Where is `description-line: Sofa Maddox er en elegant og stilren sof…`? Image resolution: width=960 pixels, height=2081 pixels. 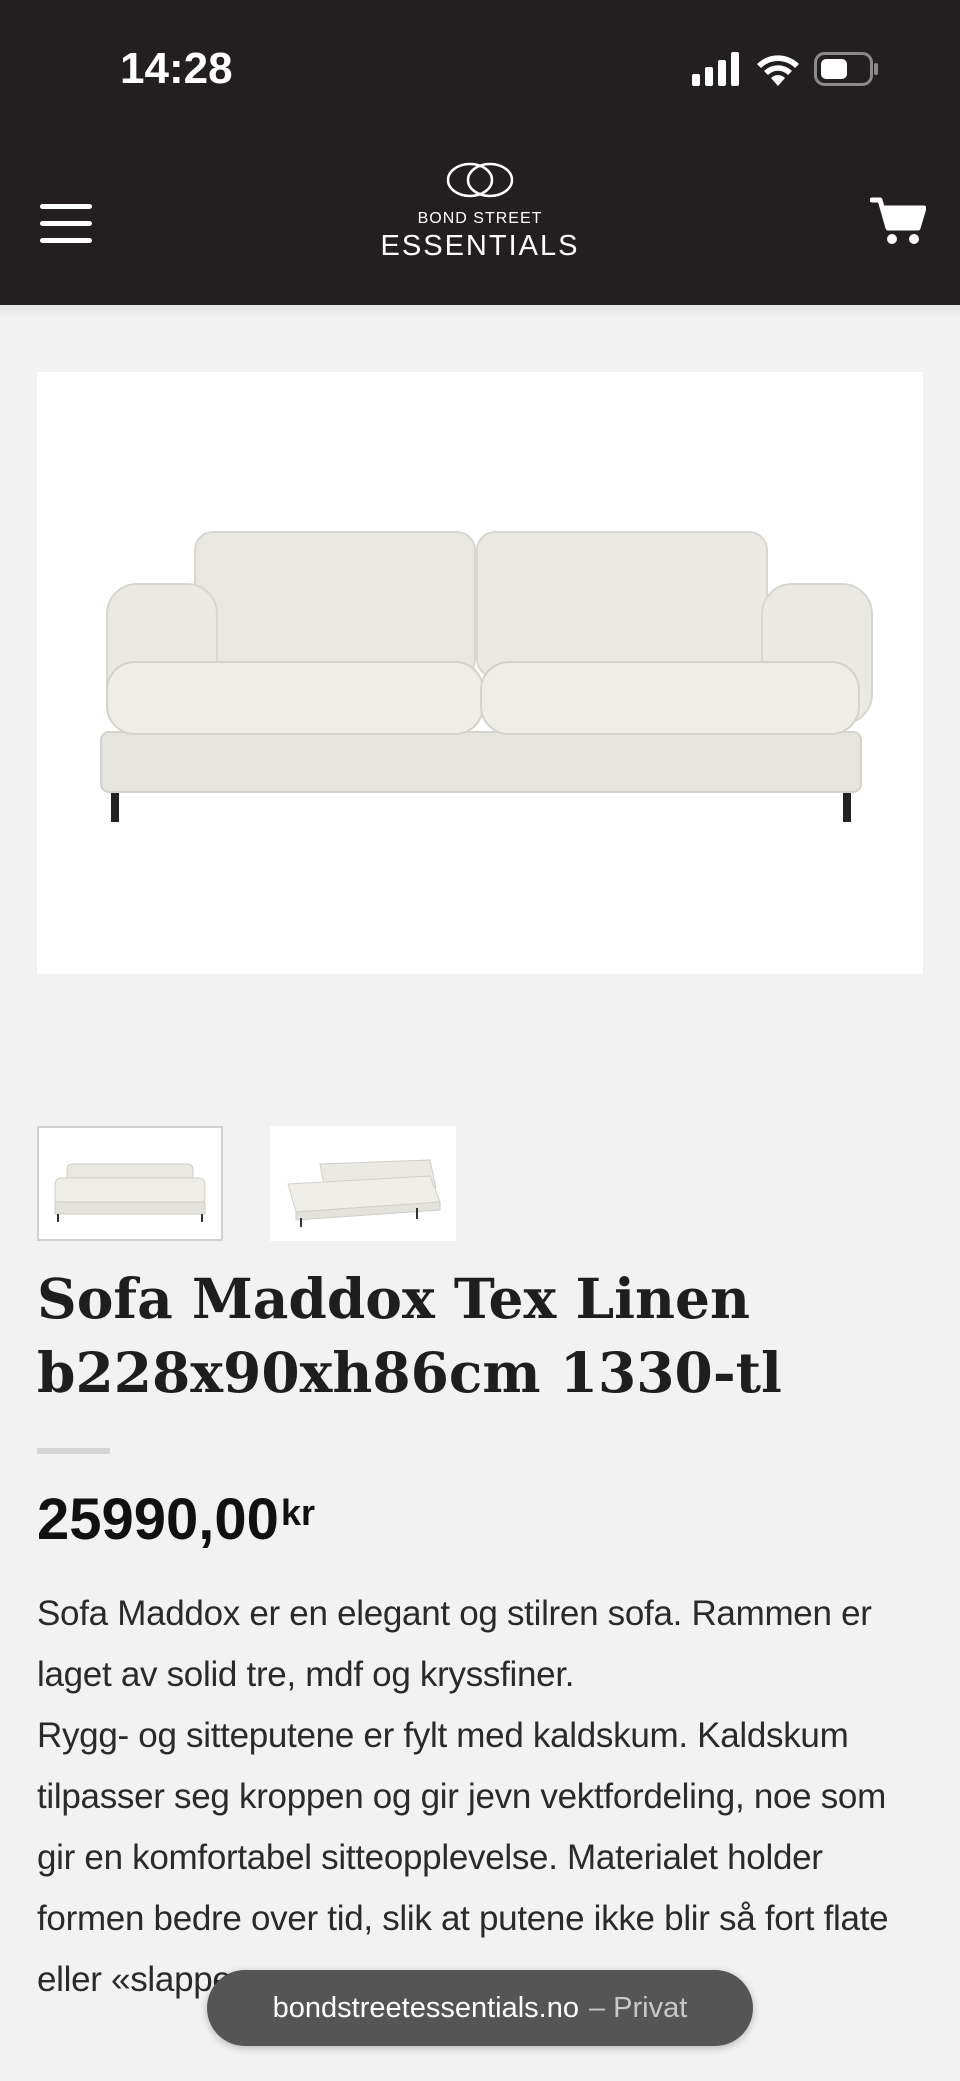 description-line: Sofa Maddox er en elegant og stilren sof… is located at coordinates (454, 1613).